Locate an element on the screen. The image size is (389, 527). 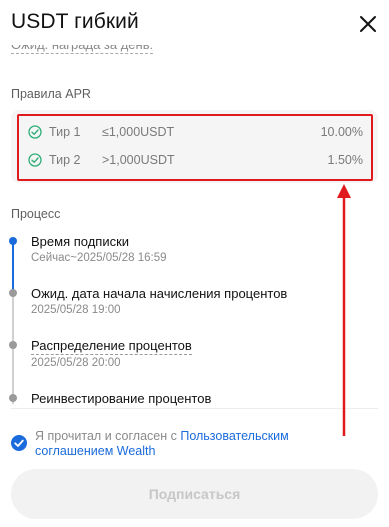
tier-rate: 1.50% is located at coordinates (345, 160).